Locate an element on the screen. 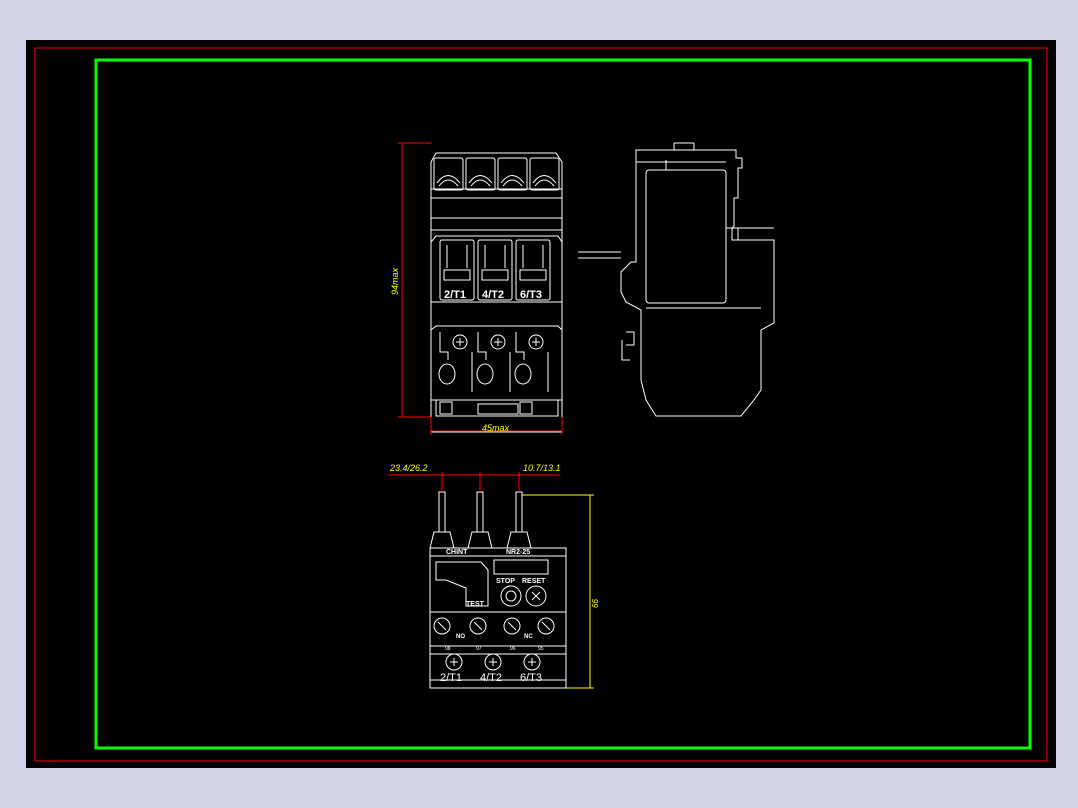 The image size is (1078, 808). lower-screws is located at coordinates (493, 362).